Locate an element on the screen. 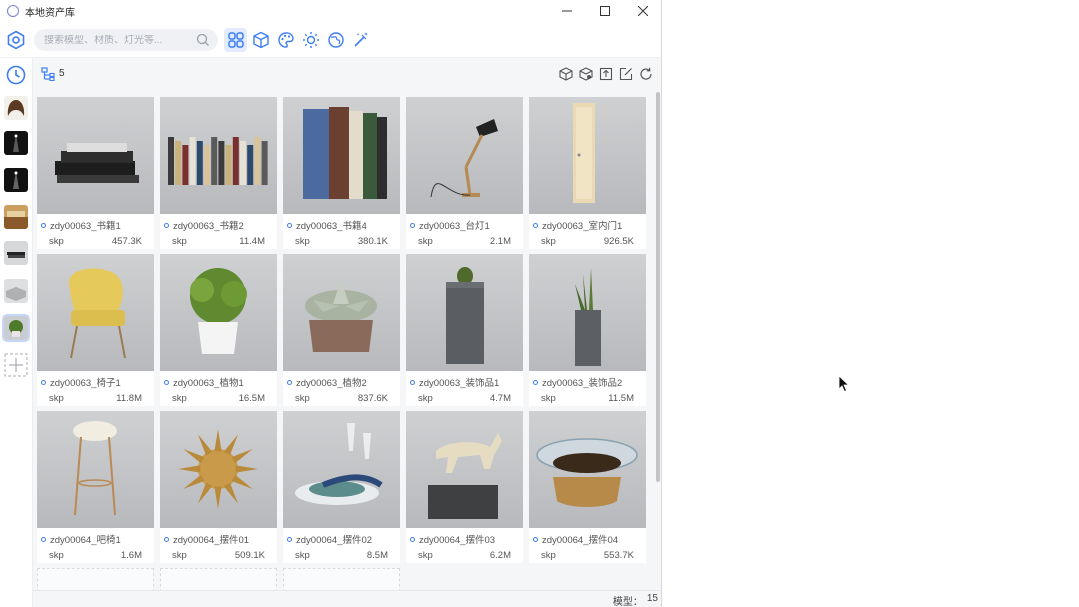 This screenshot has width=1079, height=607. refresh-button is located at coordinates (646, 74).